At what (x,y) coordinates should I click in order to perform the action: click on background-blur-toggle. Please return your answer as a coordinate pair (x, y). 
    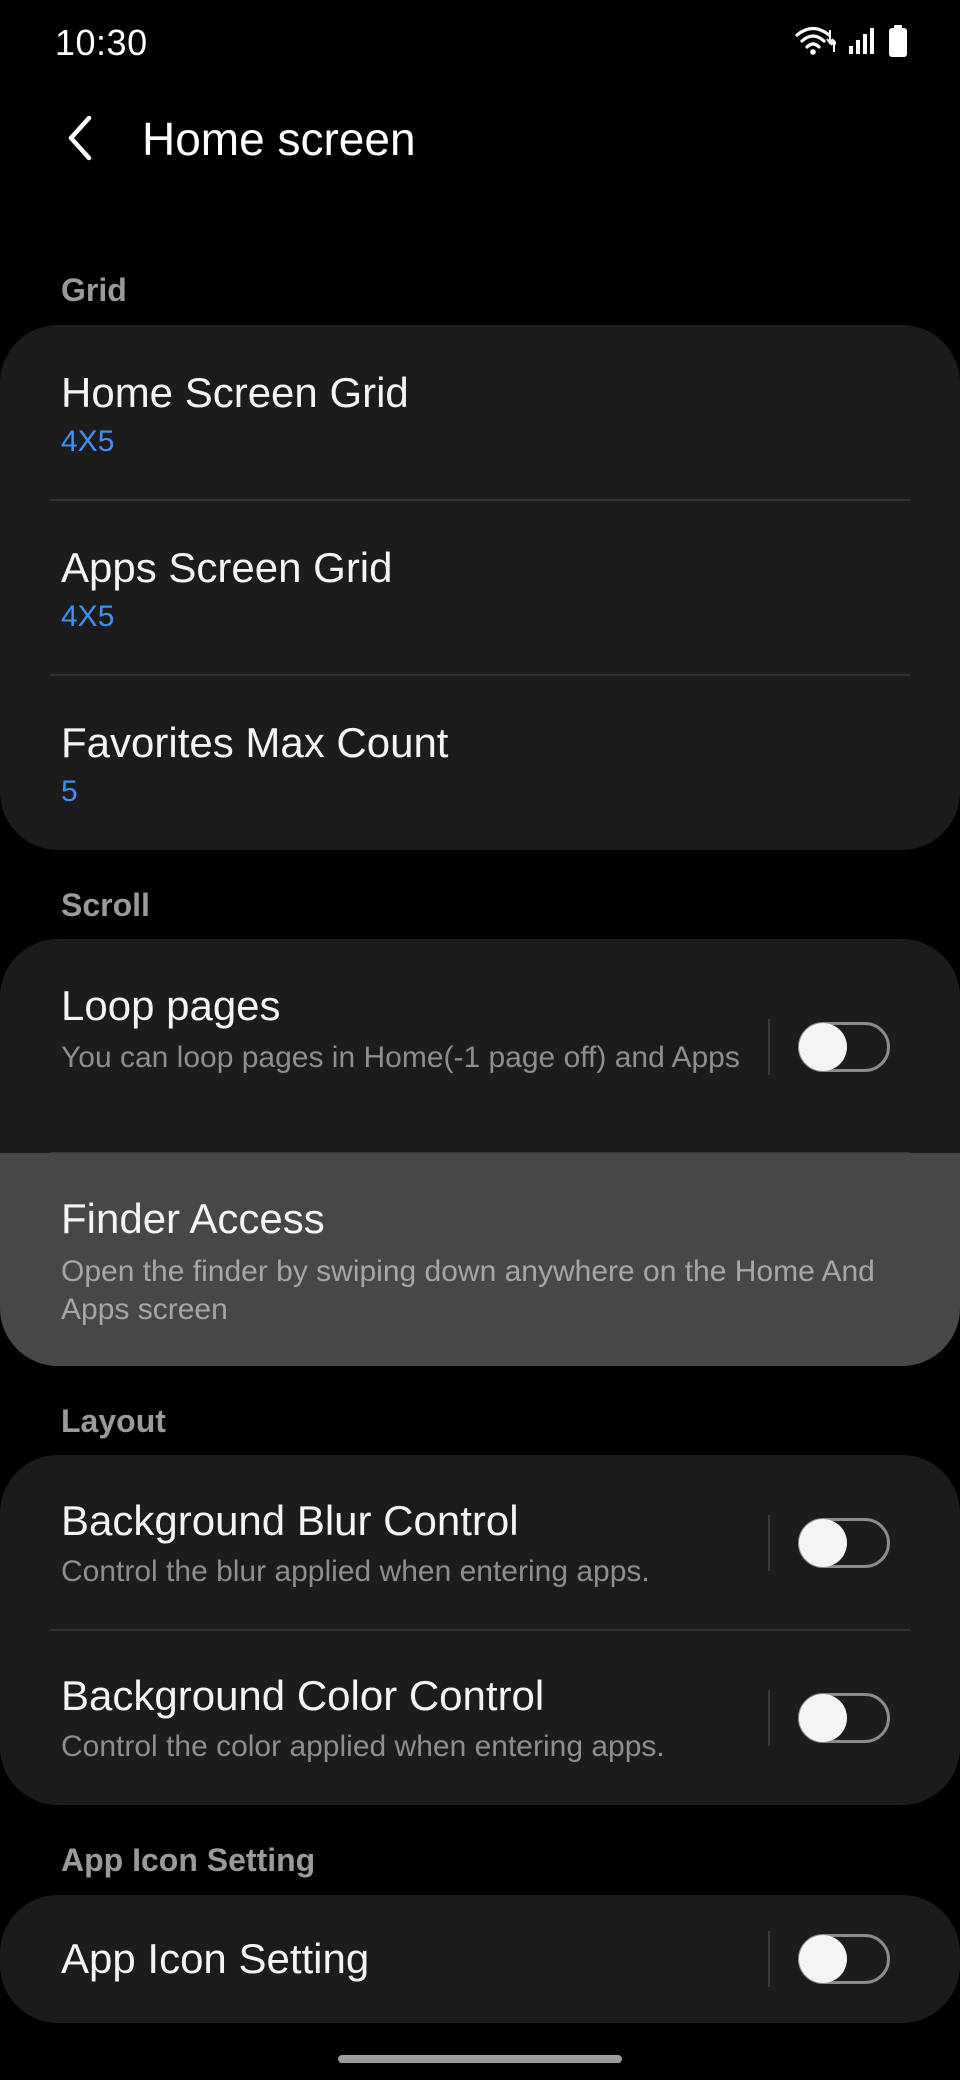
    Looking at the image, I should click on (844, 1543).